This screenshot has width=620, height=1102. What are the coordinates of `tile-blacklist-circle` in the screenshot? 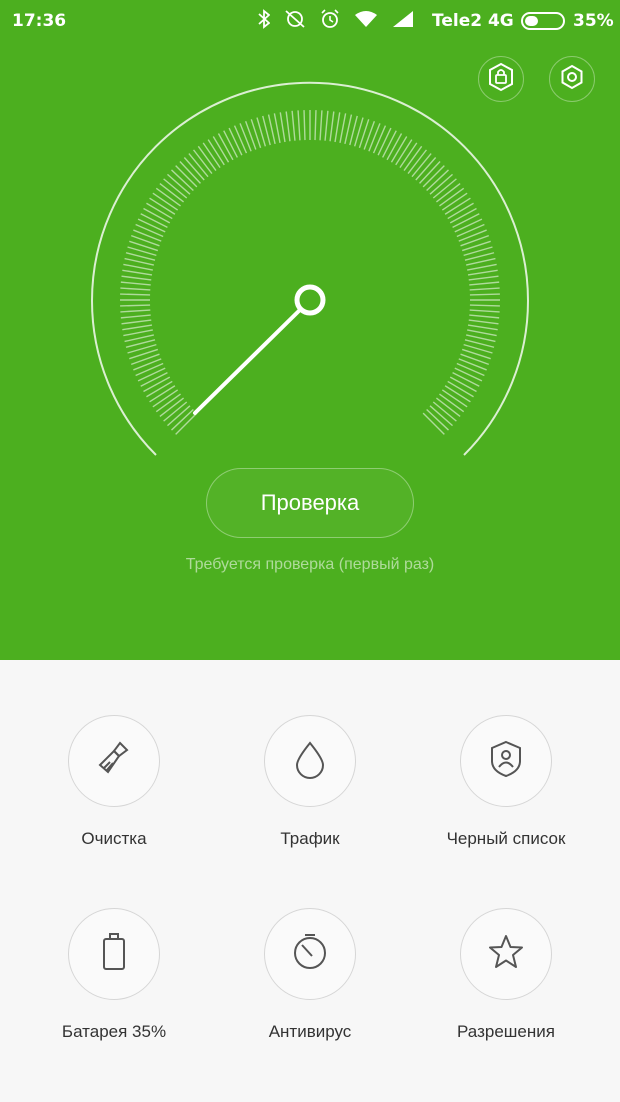 It's located at (506, 761).